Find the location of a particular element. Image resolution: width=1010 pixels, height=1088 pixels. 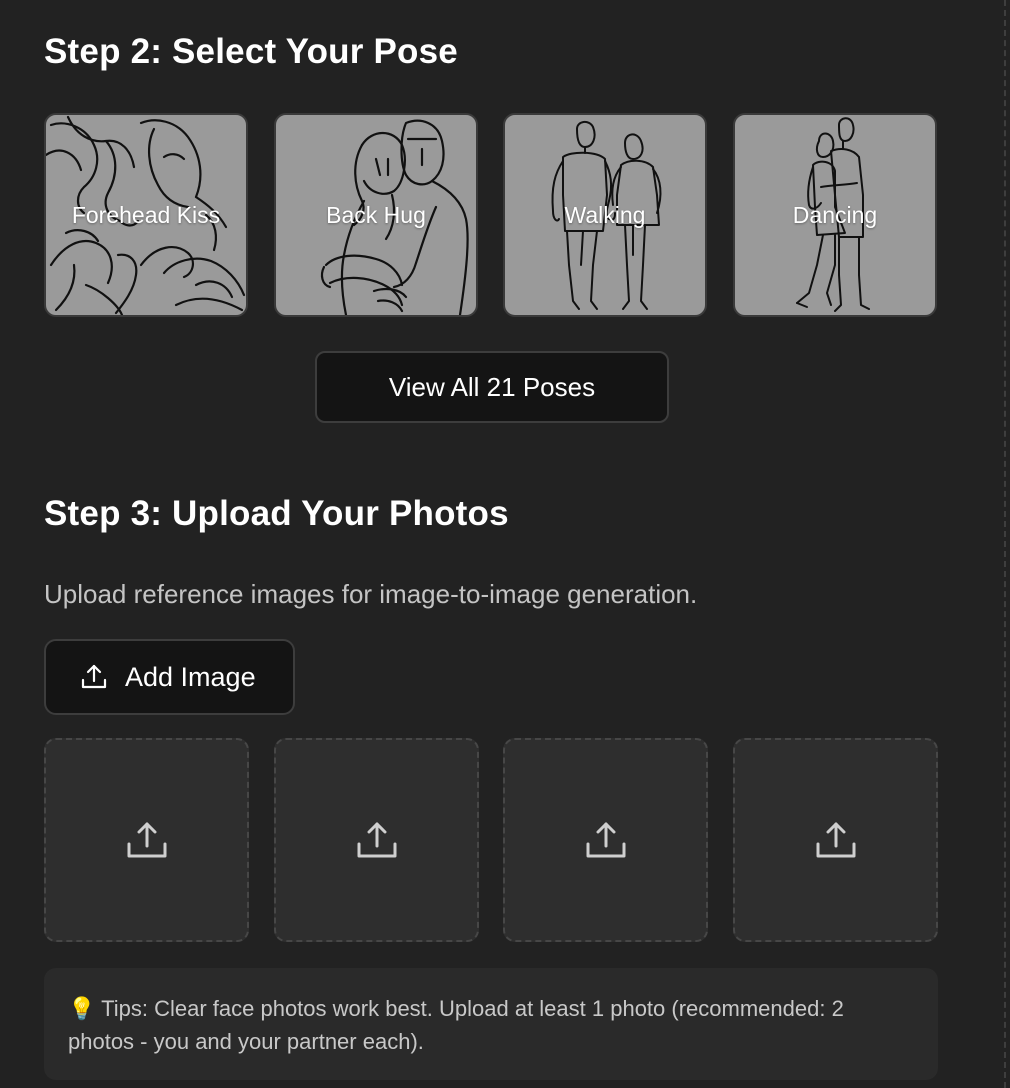

pose-label: Back Hug is located at coordinates (376, 215).